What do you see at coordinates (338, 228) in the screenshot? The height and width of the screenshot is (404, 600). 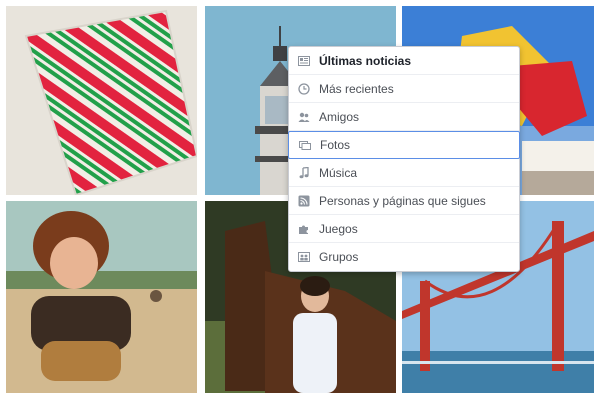 I see `menu-item-label: Juegos` at bounding box center [338, 228].